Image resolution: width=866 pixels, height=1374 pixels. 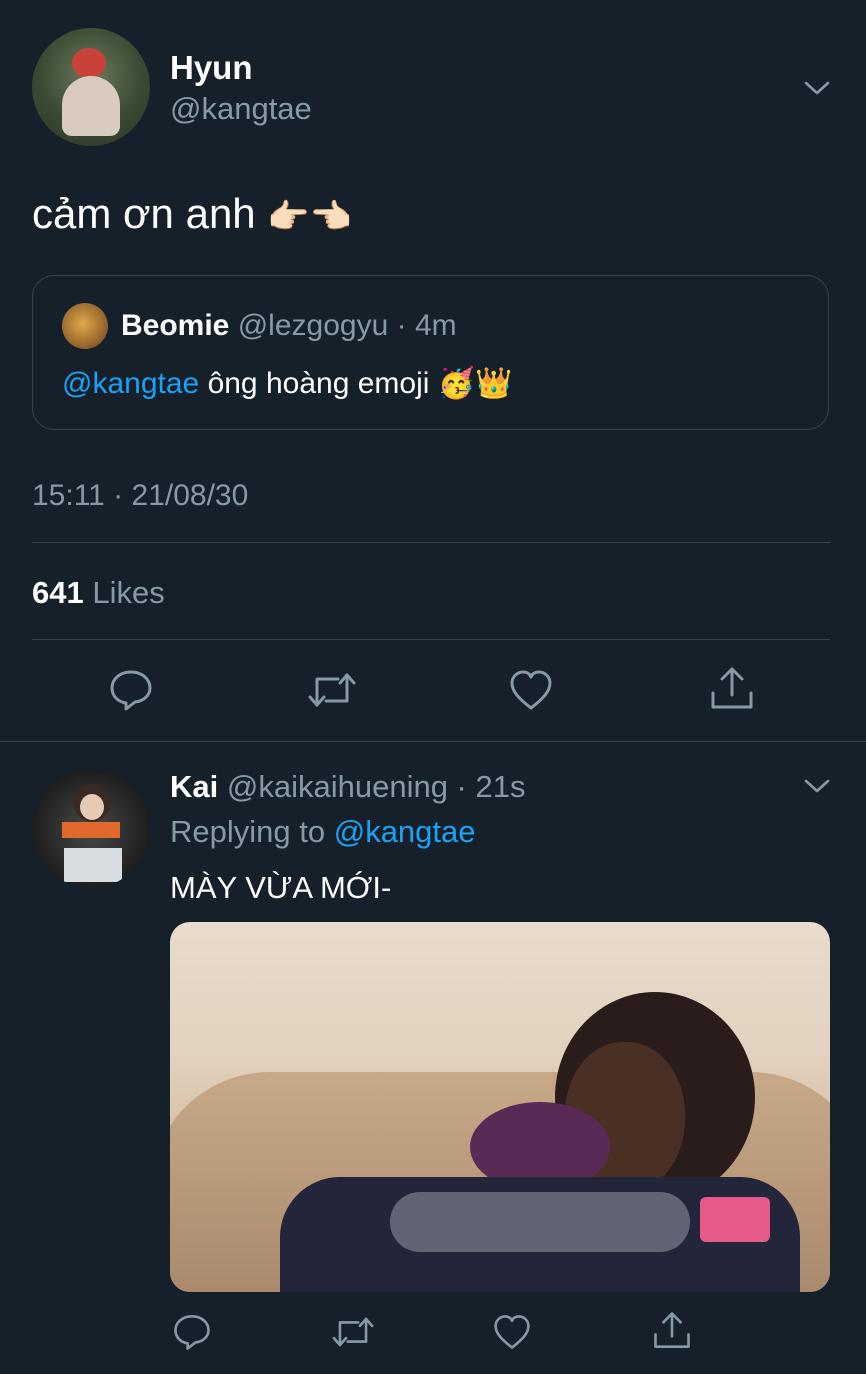 I want to click on author-handle: @kangtae, so click(x=241, y=109).